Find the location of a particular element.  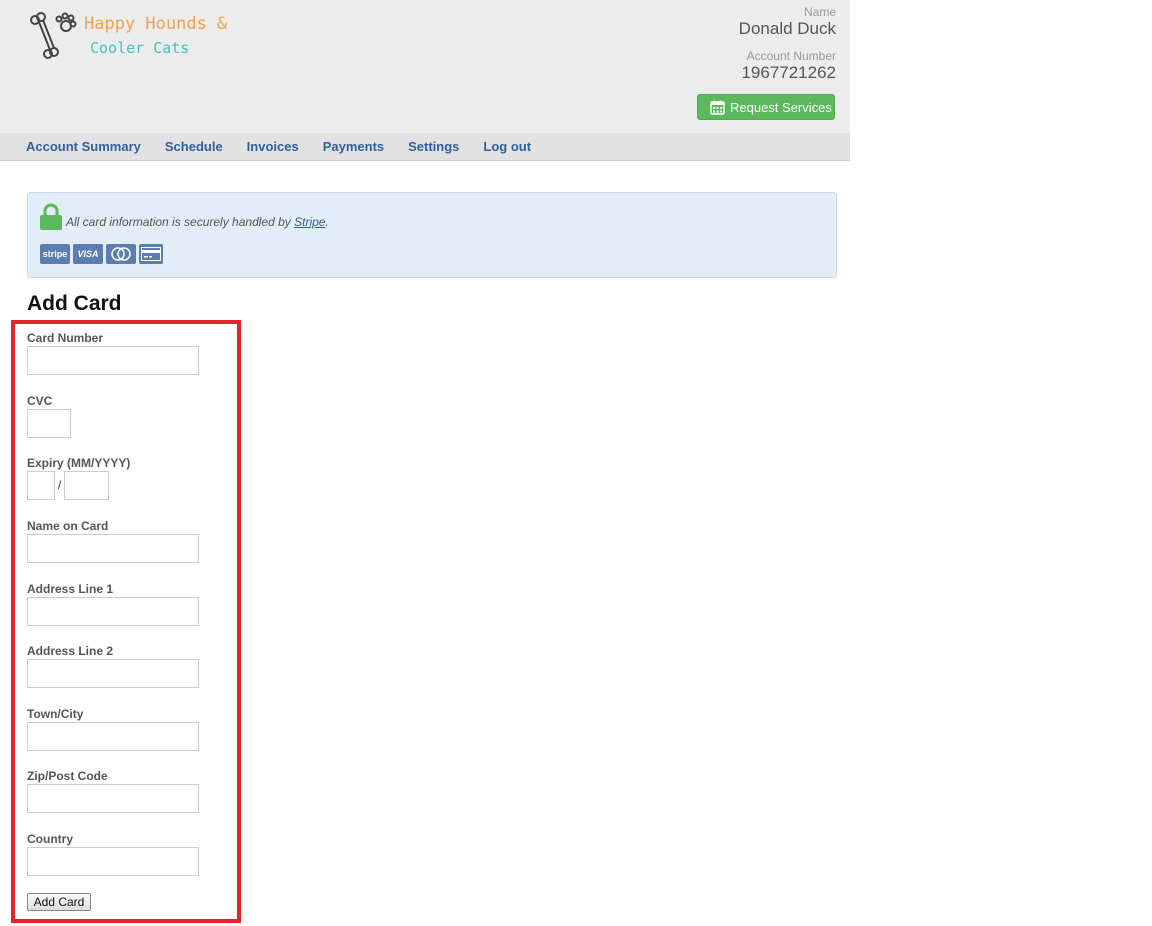

nav-invoices: Invoices is located at coordinates (273, 146).